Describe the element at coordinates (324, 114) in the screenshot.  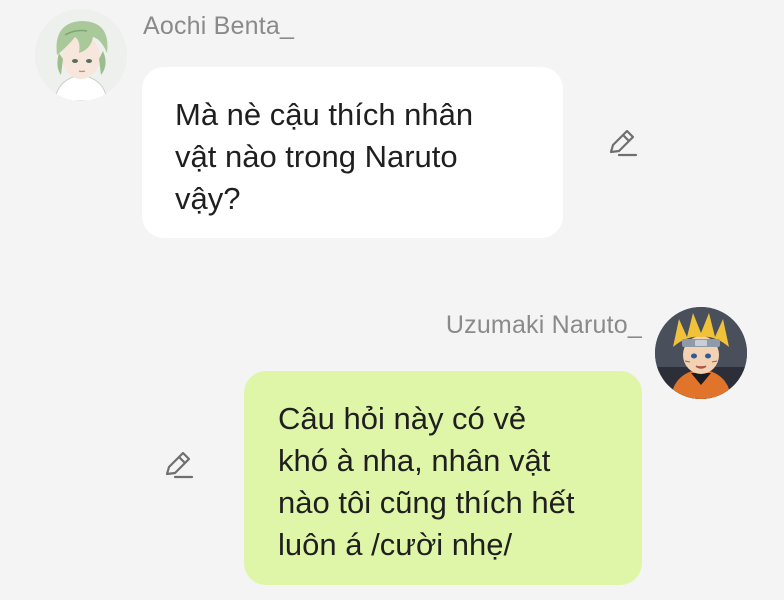
I see `message-line: Mà nè cậu thích nhân` at that location.